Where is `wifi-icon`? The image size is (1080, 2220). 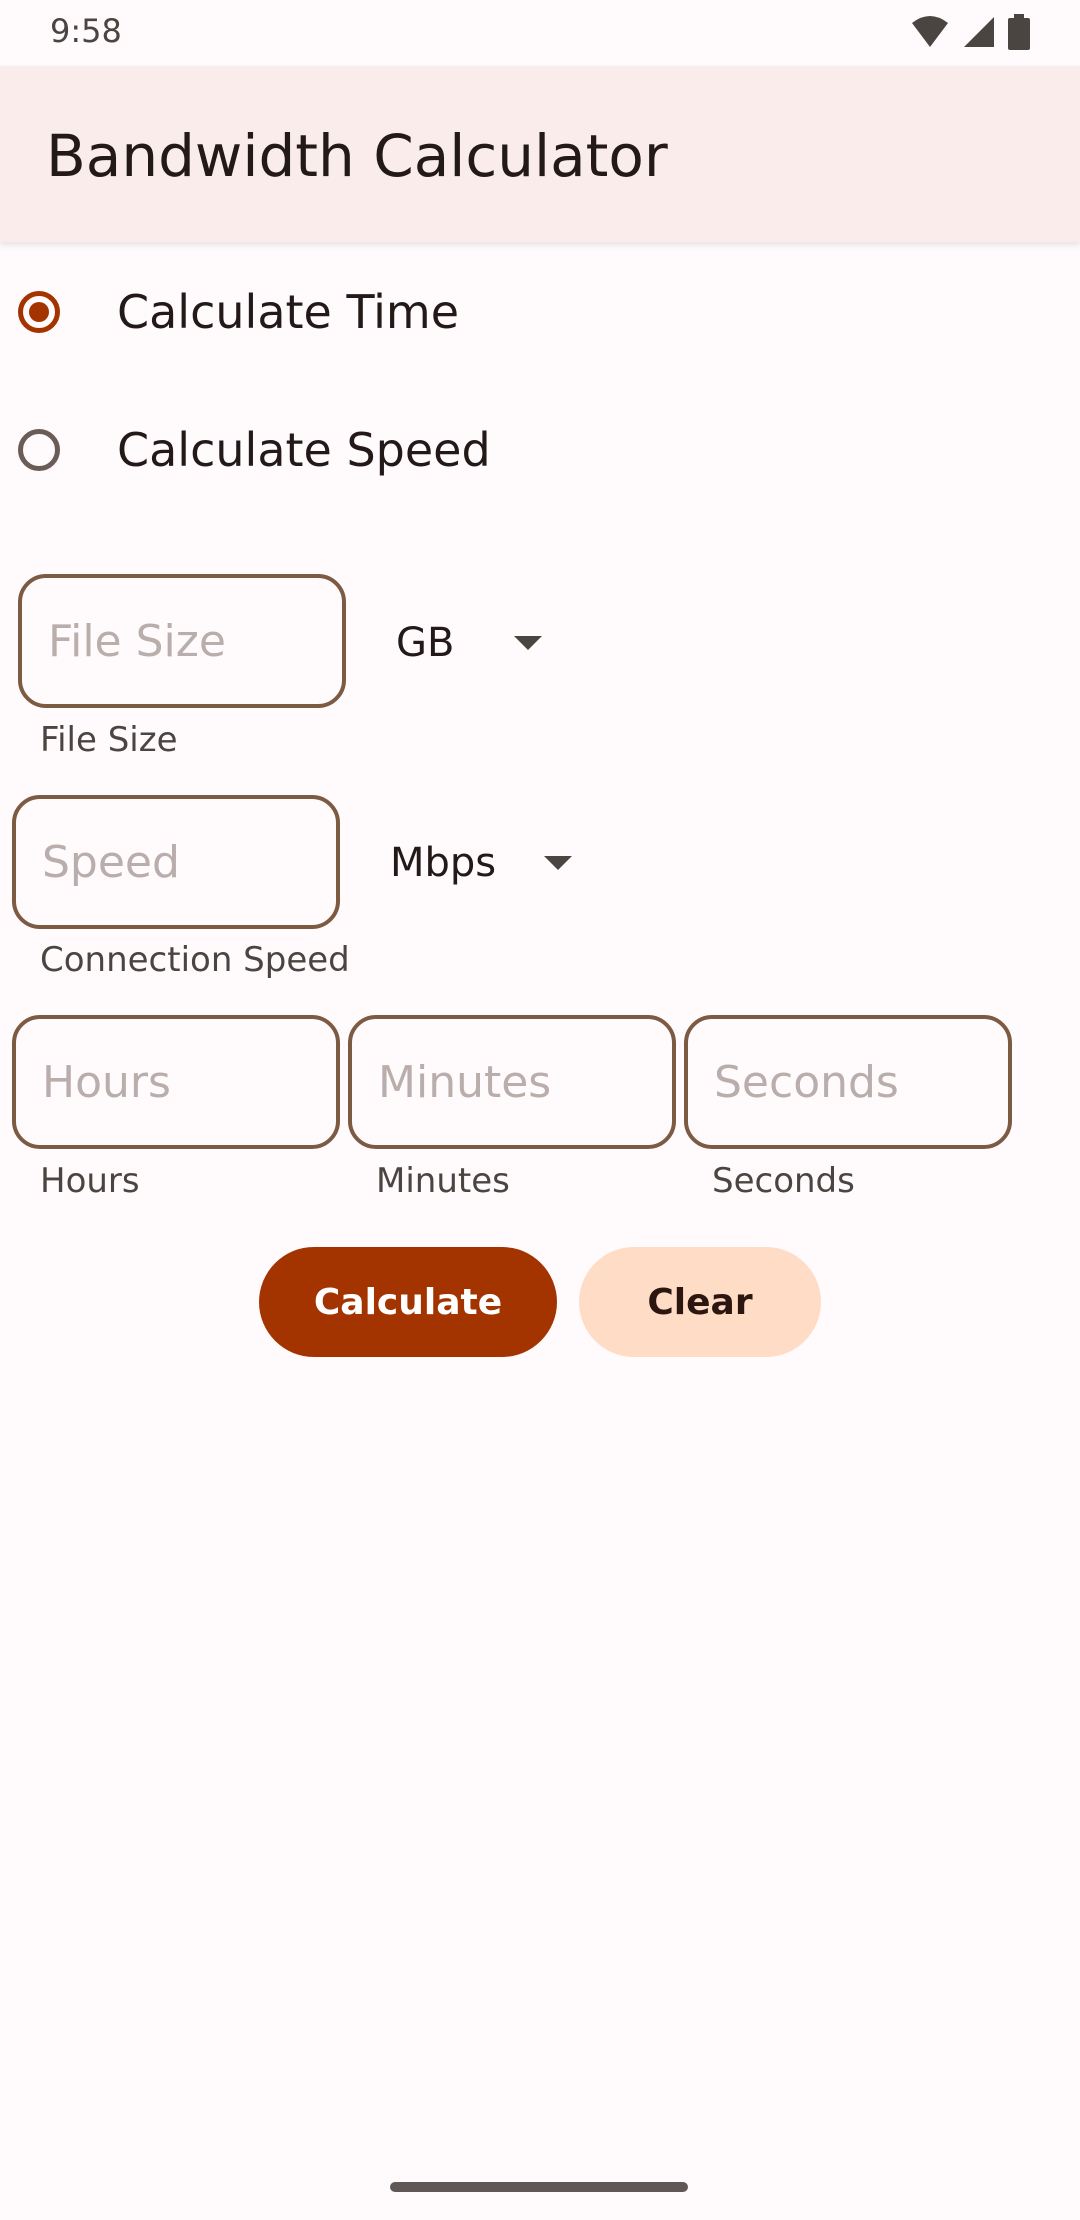 wifi-icon is located at coordinates (930, 31).